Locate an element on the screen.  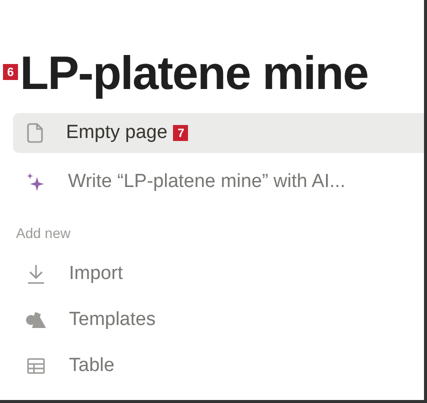
menu-item: Templates is located at coordinates (224, 320).